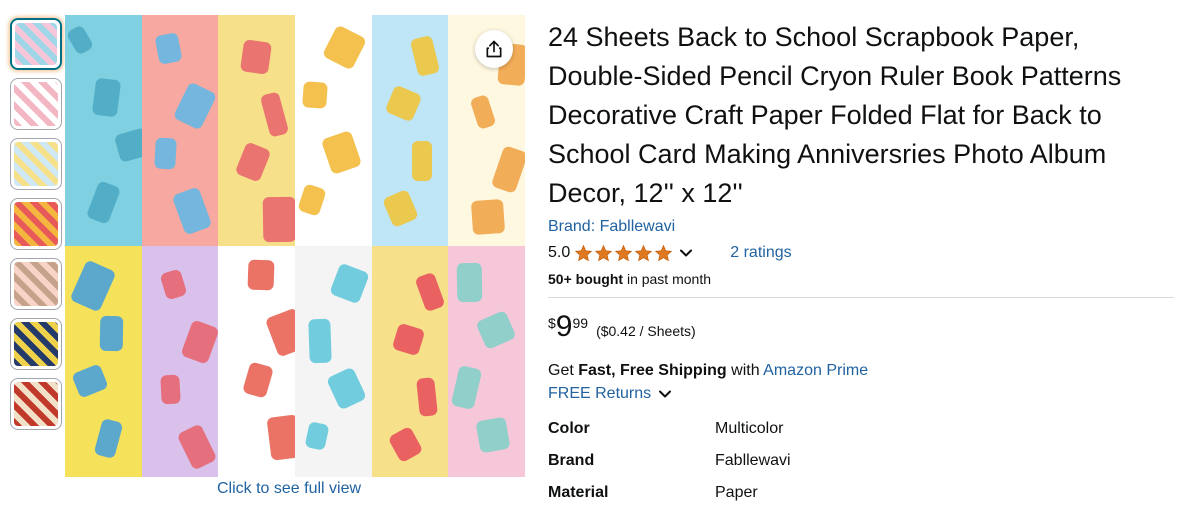 The image size is (1200, 515). What do you see at coordinates (289, 489) in the screenshot?
I see `see-full-view-link: Click to see full view` at bounding box center [289, 489].